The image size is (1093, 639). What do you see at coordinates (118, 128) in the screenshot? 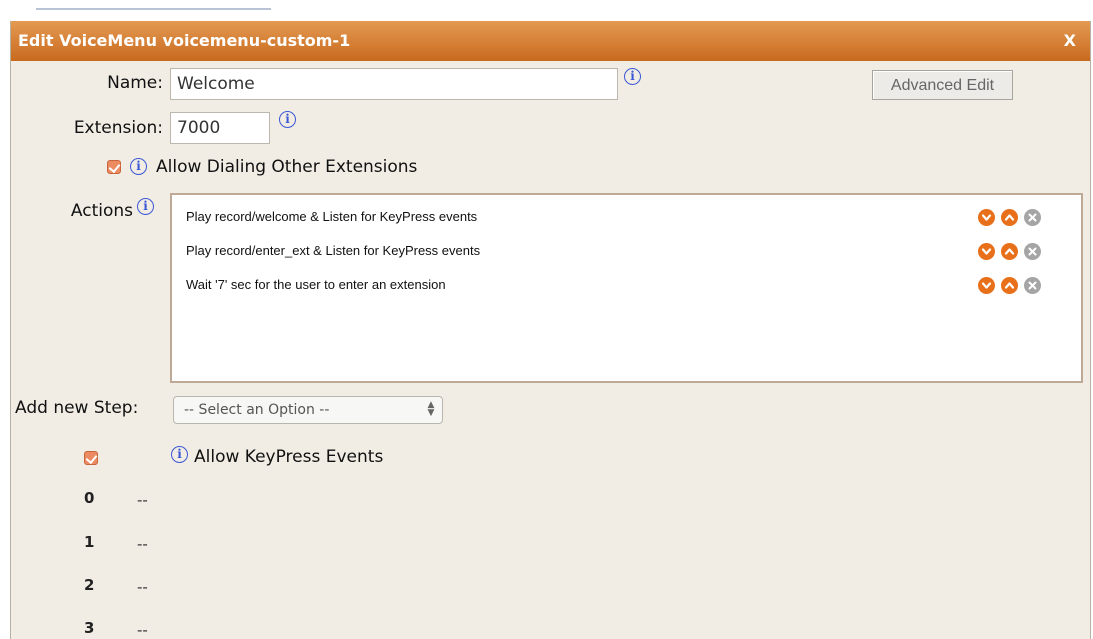
I see `extension-label: Extension:` at bounding box center [118, 128].